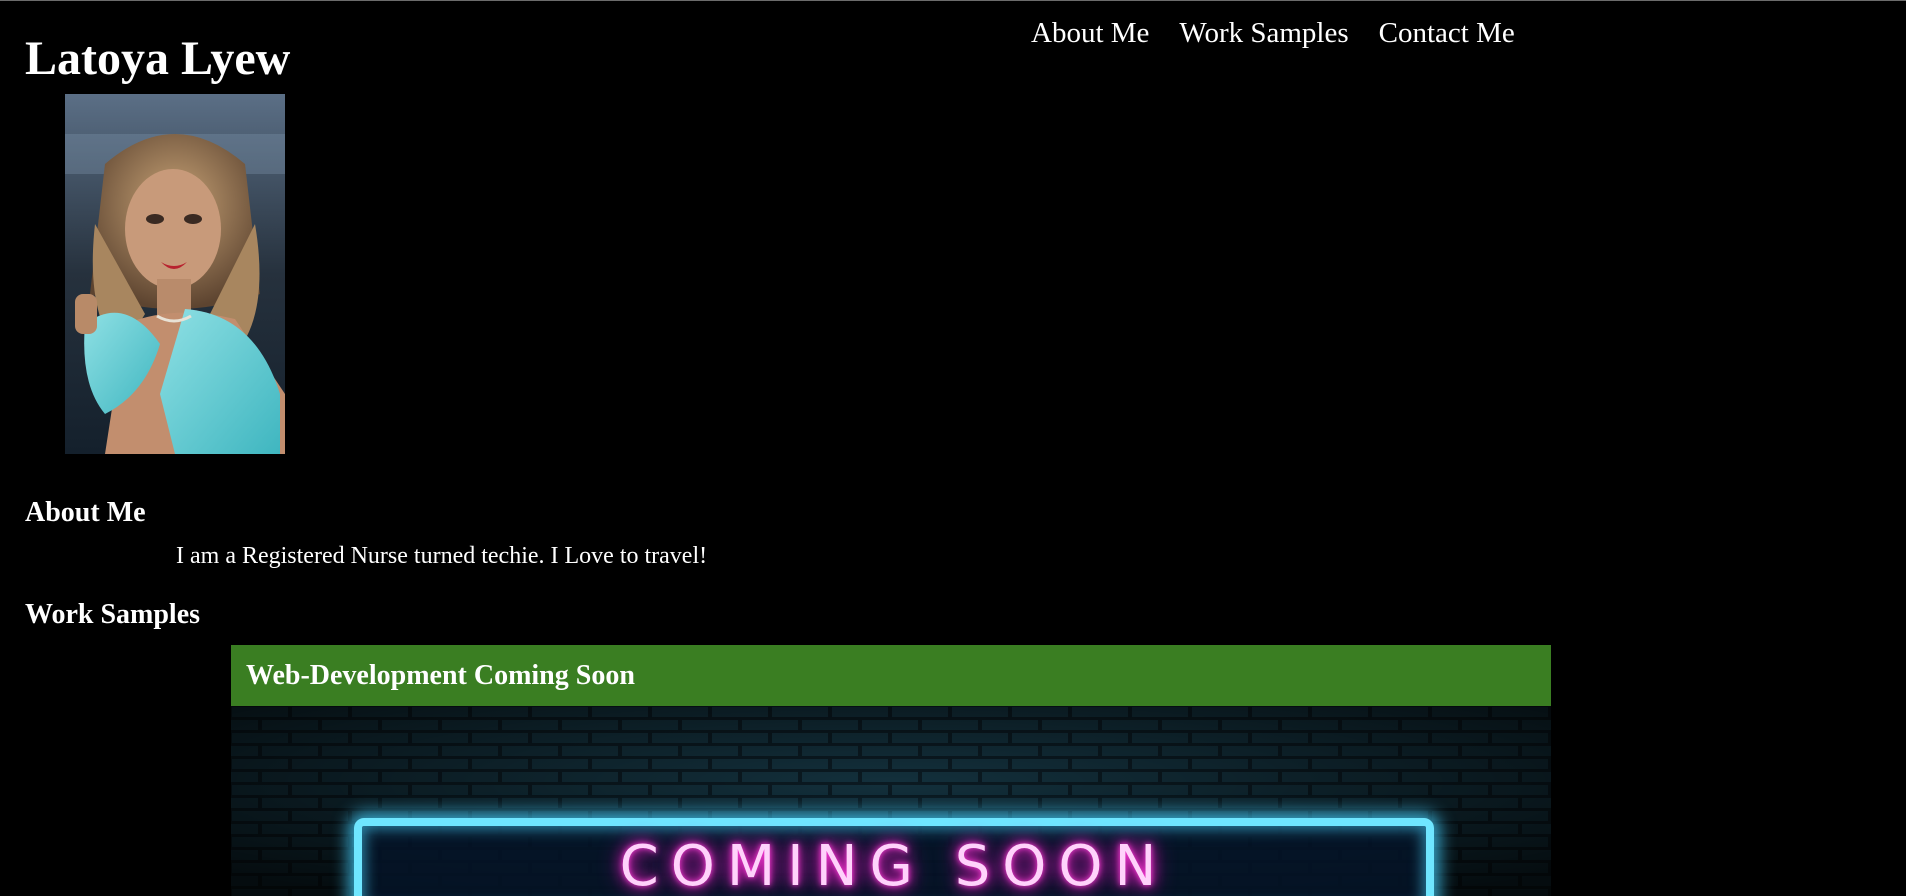  Describe the element at coordinates (1447, 33) in the screenshot. I see `nav-link-contact-me: Contact Me` at that location.